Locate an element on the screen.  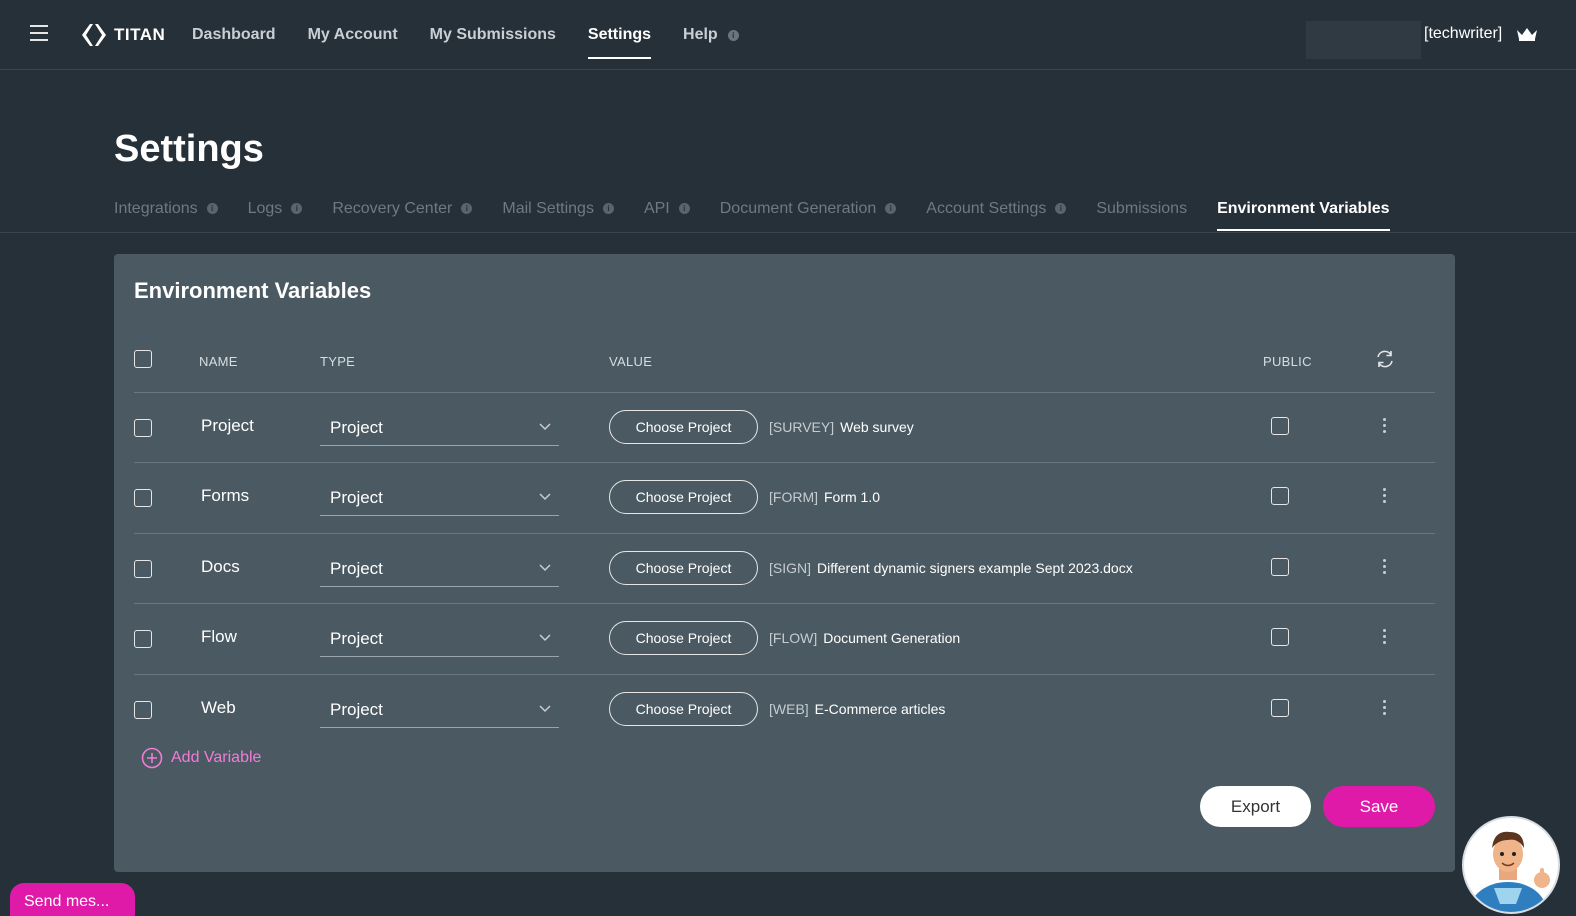
nav-label: Settings is located at coordinates (619, 34).